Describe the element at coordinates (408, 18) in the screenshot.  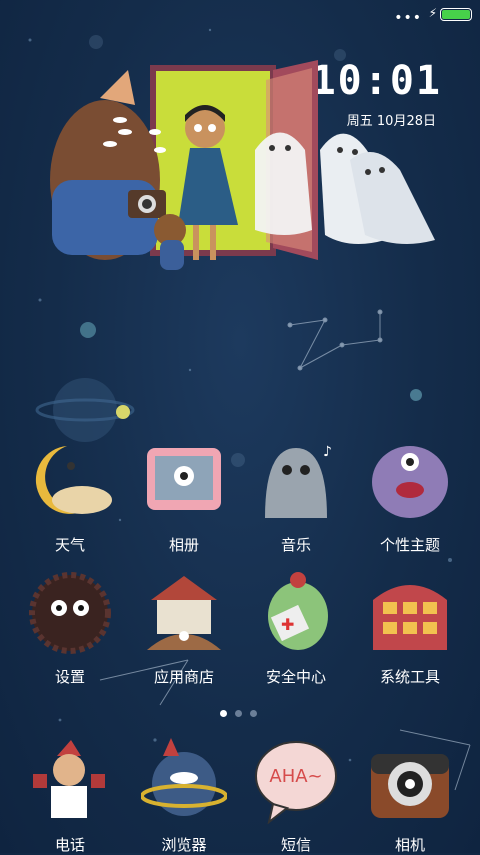
I see `more-dots-icon: •••` at that location.